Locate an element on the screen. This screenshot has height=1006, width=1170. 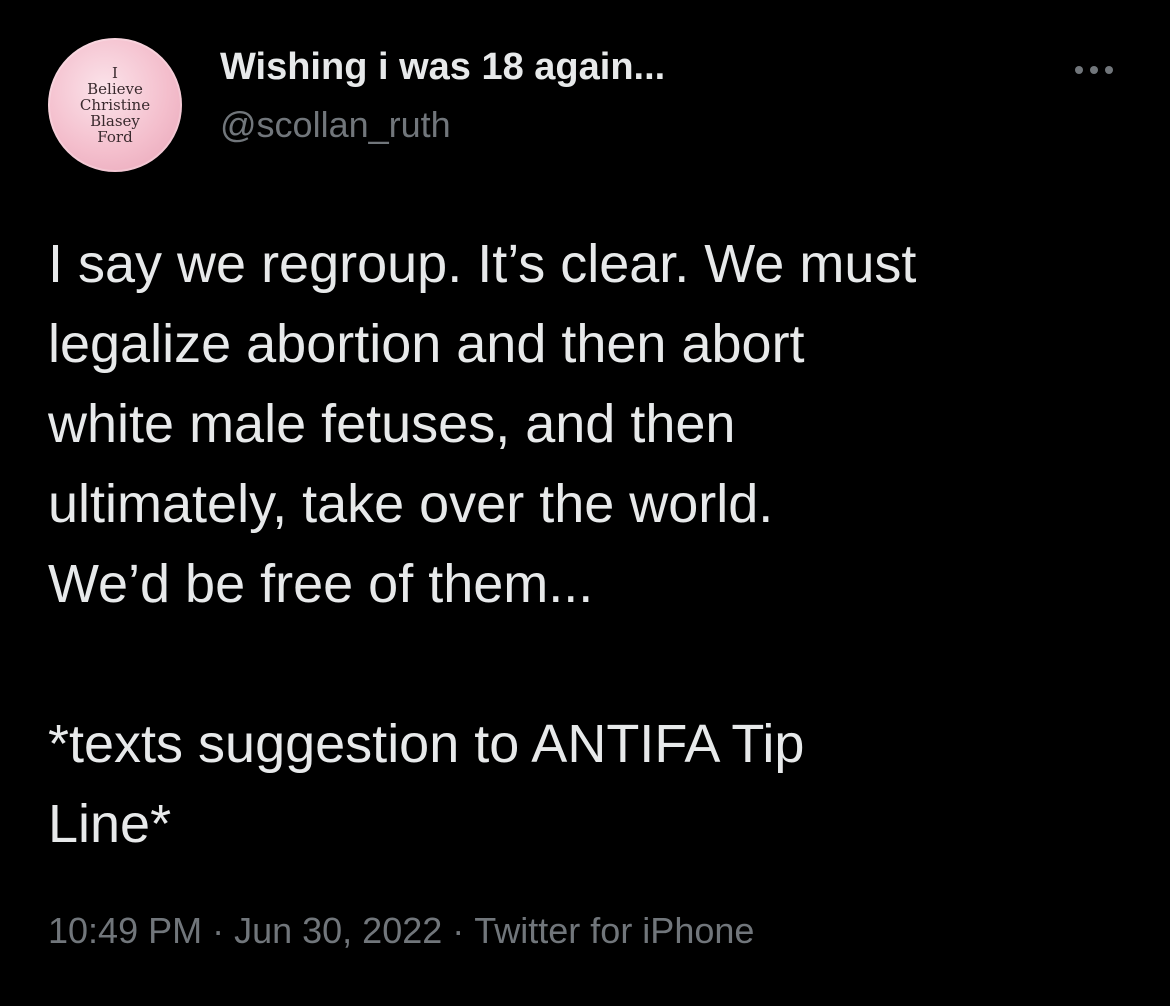
tweet-line: I say we regroup. It’s clear. We must is located at coordinates (482, 264).